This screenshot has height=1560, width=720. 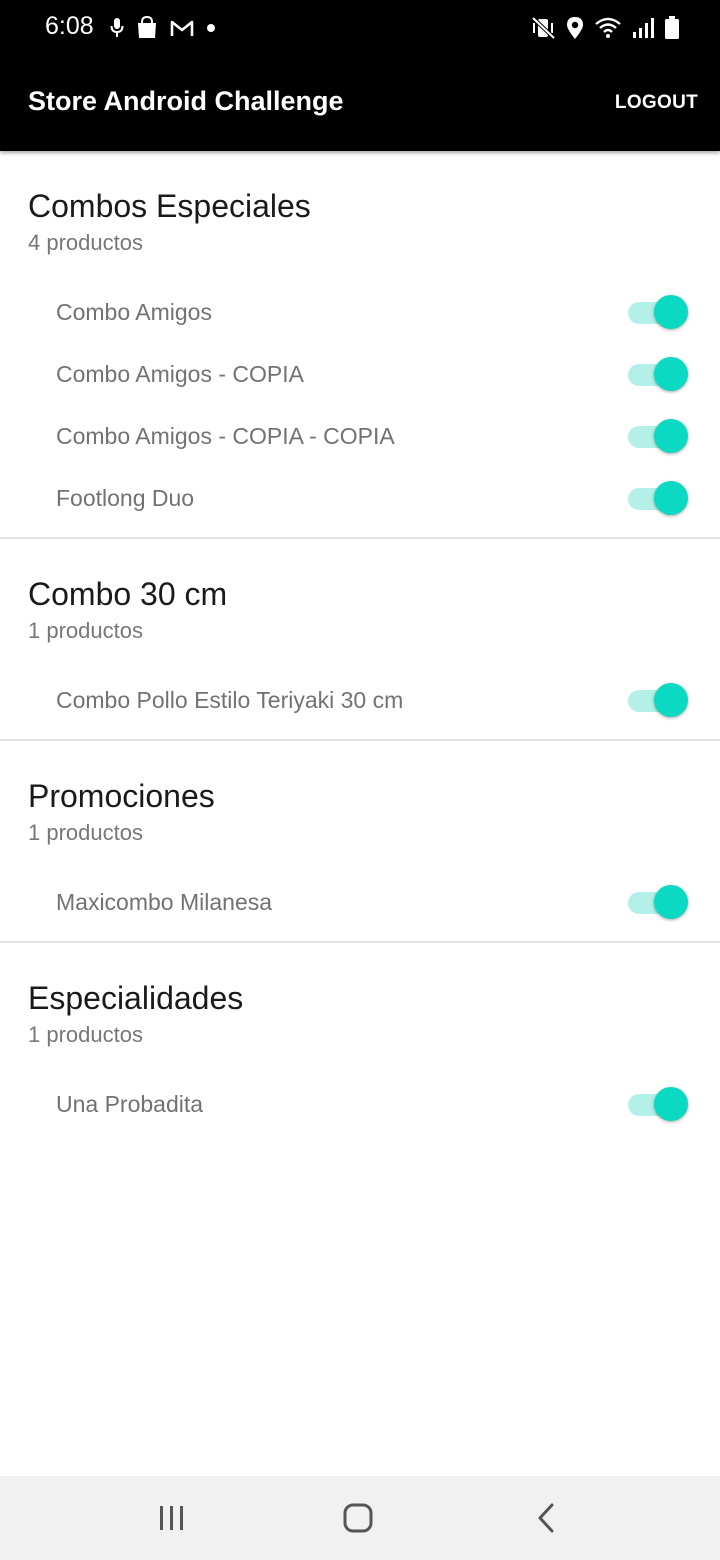 I want to click on status-right-icons, so click(x=606, y=28).